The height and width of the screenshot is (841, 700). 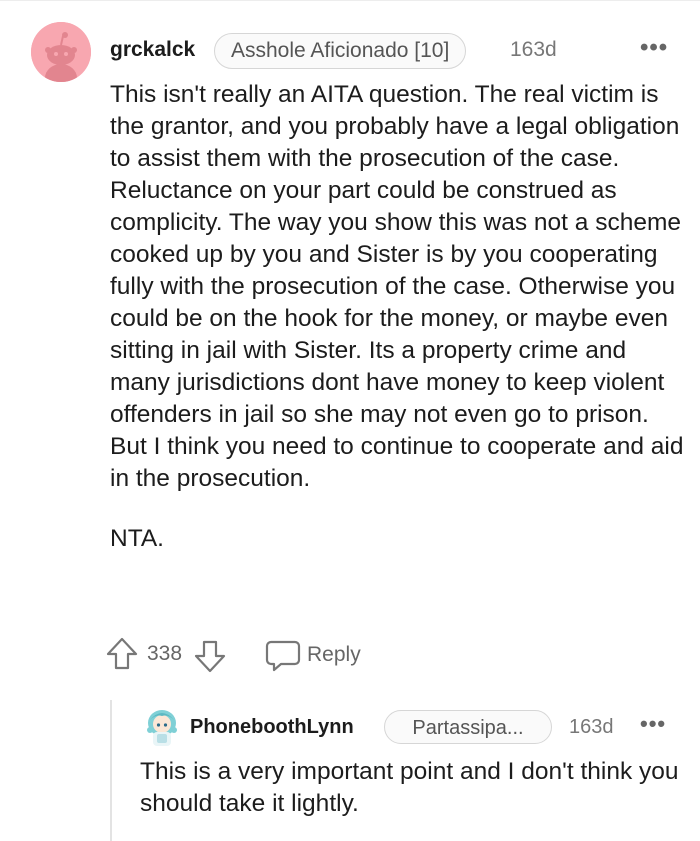 I want to click on comment-username: grckalck, so click(x=152, y=50).